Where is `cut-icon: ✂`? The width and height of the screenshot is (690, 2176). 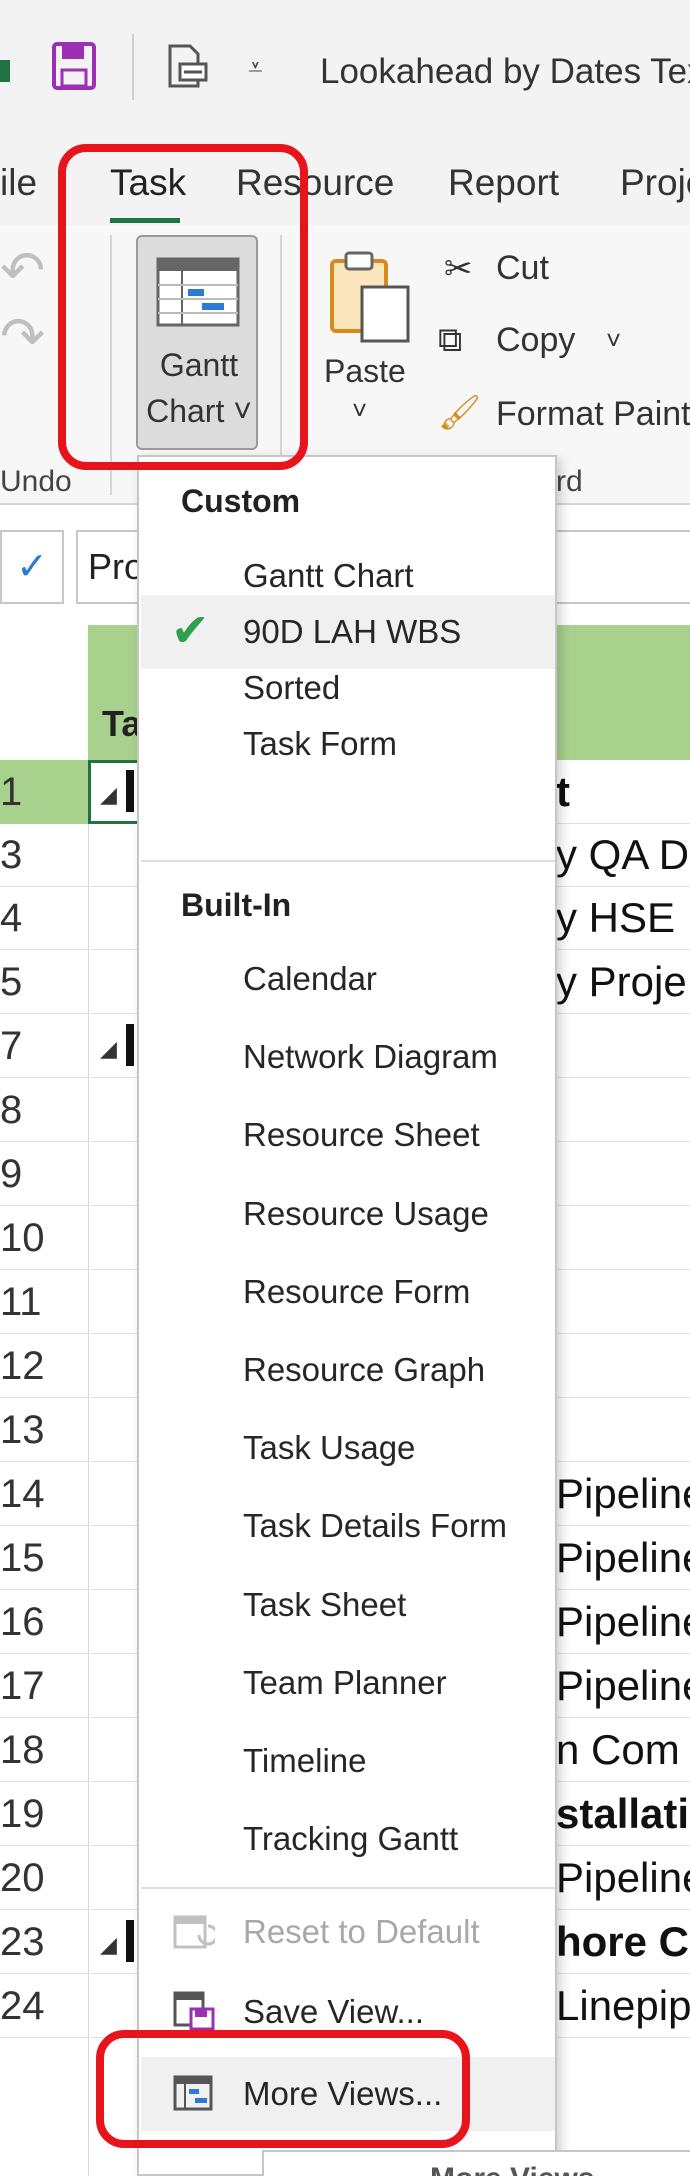 cut-icon: ✂ is located at coordinates (458, 269).